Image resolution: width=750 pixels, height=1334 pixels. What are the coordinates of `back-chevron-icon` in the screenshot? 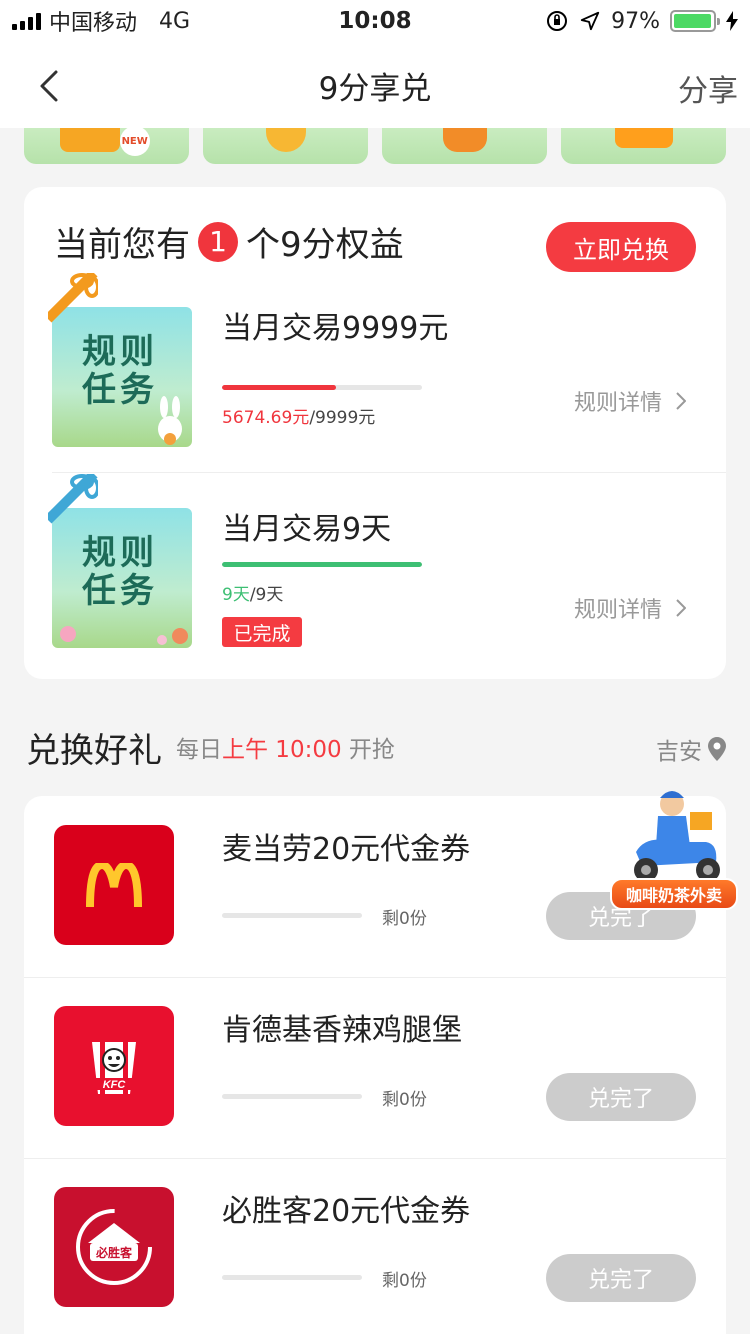 It's located at (52, 86).